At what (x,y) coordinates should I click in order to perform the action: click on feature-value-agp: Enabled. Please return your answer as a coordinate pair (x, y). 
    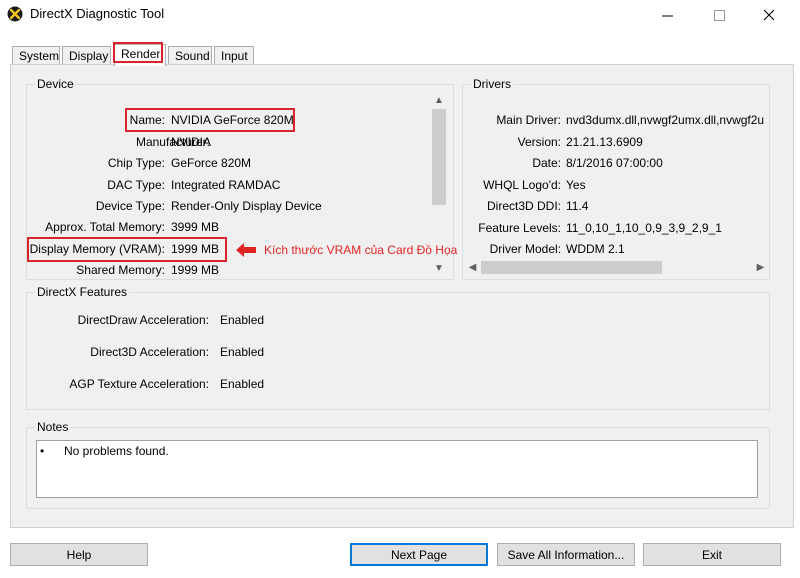
    Looking at the image, I should click on (242, 384).